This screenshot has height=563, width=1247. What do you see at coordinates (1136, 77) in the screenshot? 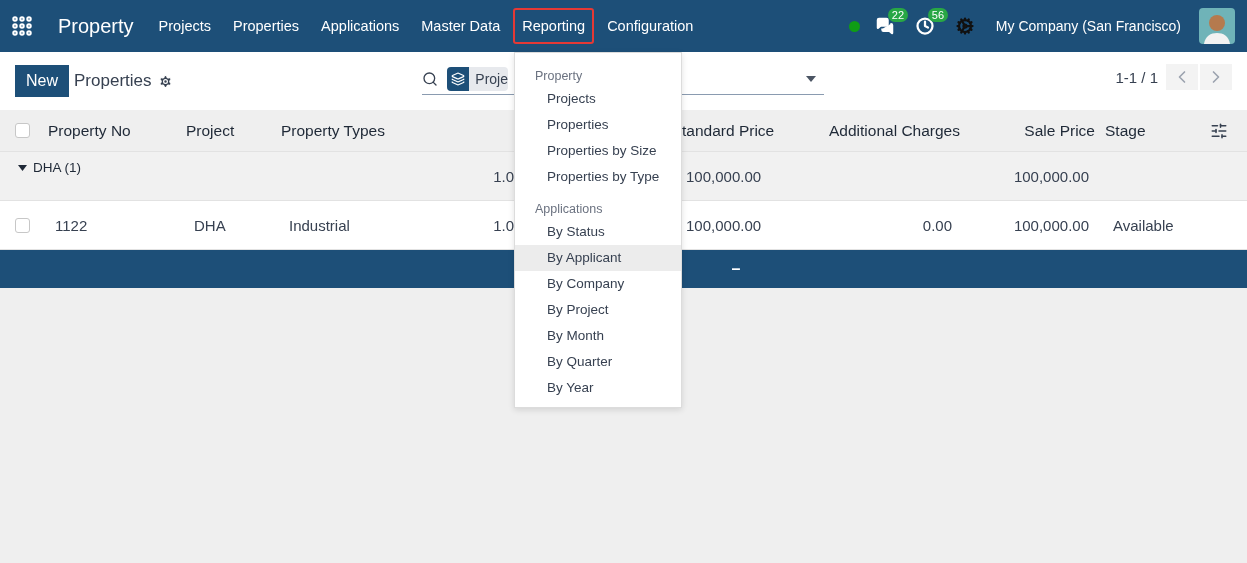
I see `pager-value: 1-1 / 1` at bounding box center [1136, 77].